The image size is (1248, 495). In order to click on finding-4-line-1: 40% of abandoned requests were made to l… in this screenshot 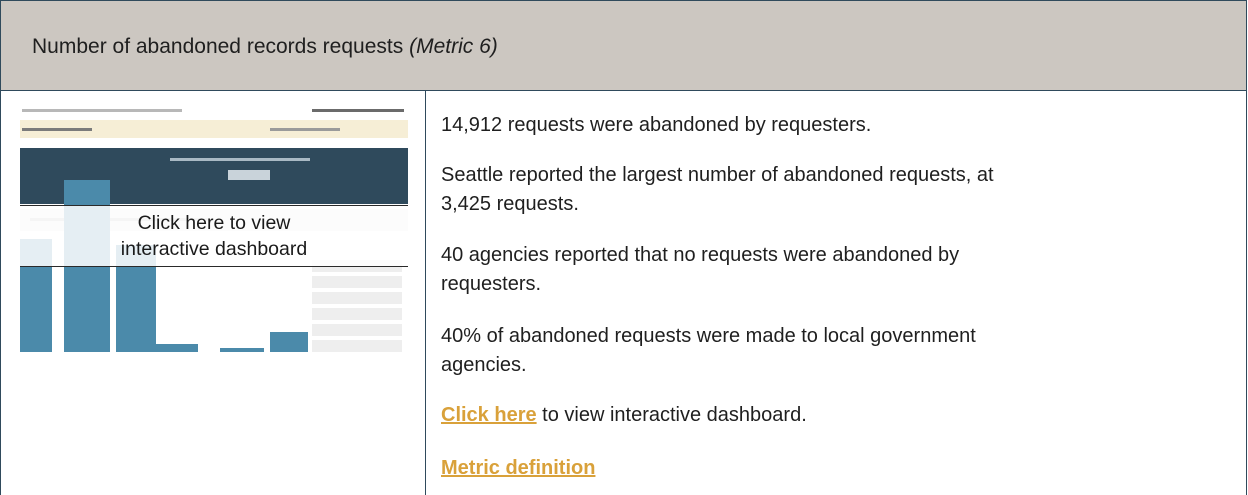, I will do `click(708, 336)`.